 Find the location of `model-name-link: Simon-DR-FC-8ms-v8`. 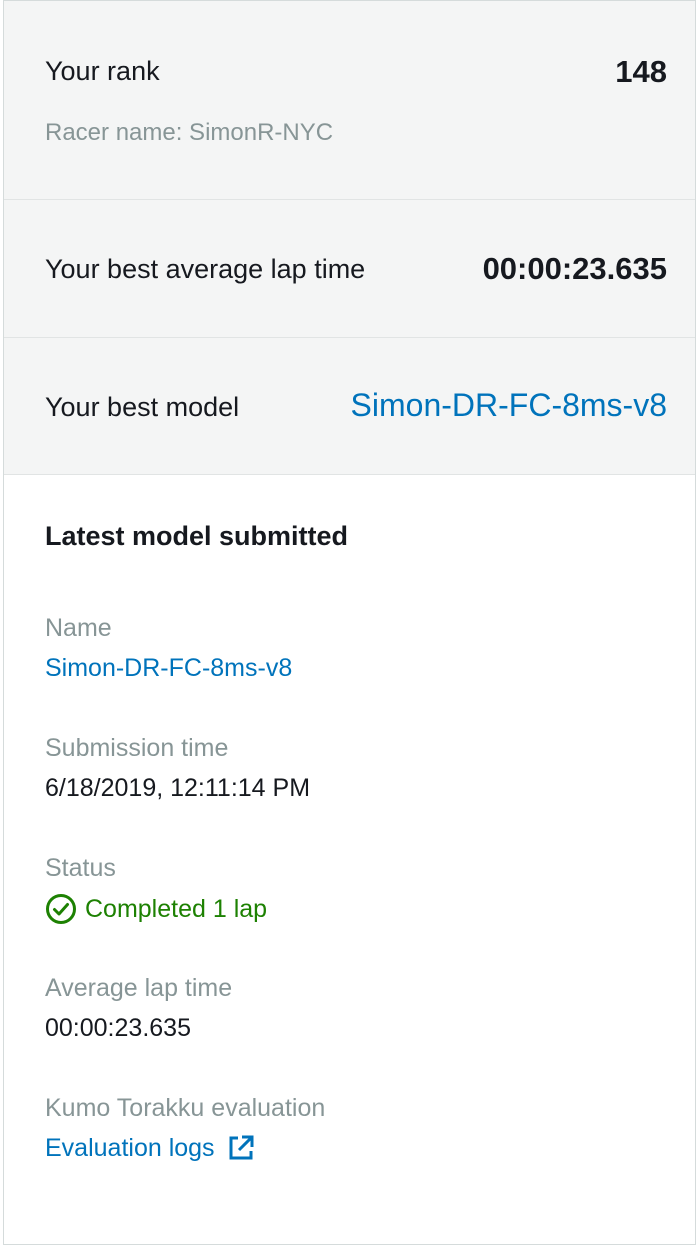

model-name-link: Simon-DR-FC-8ms-v8 is located at coordinates (168, 668).